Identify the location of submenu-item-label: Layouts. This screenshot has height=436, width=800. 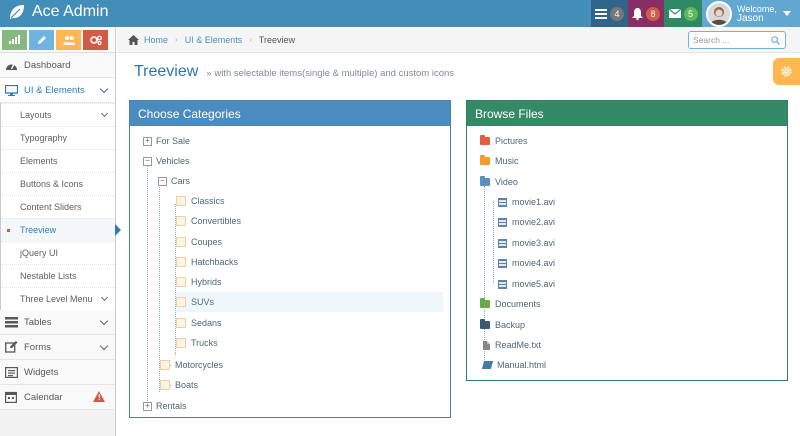
(36, 115).